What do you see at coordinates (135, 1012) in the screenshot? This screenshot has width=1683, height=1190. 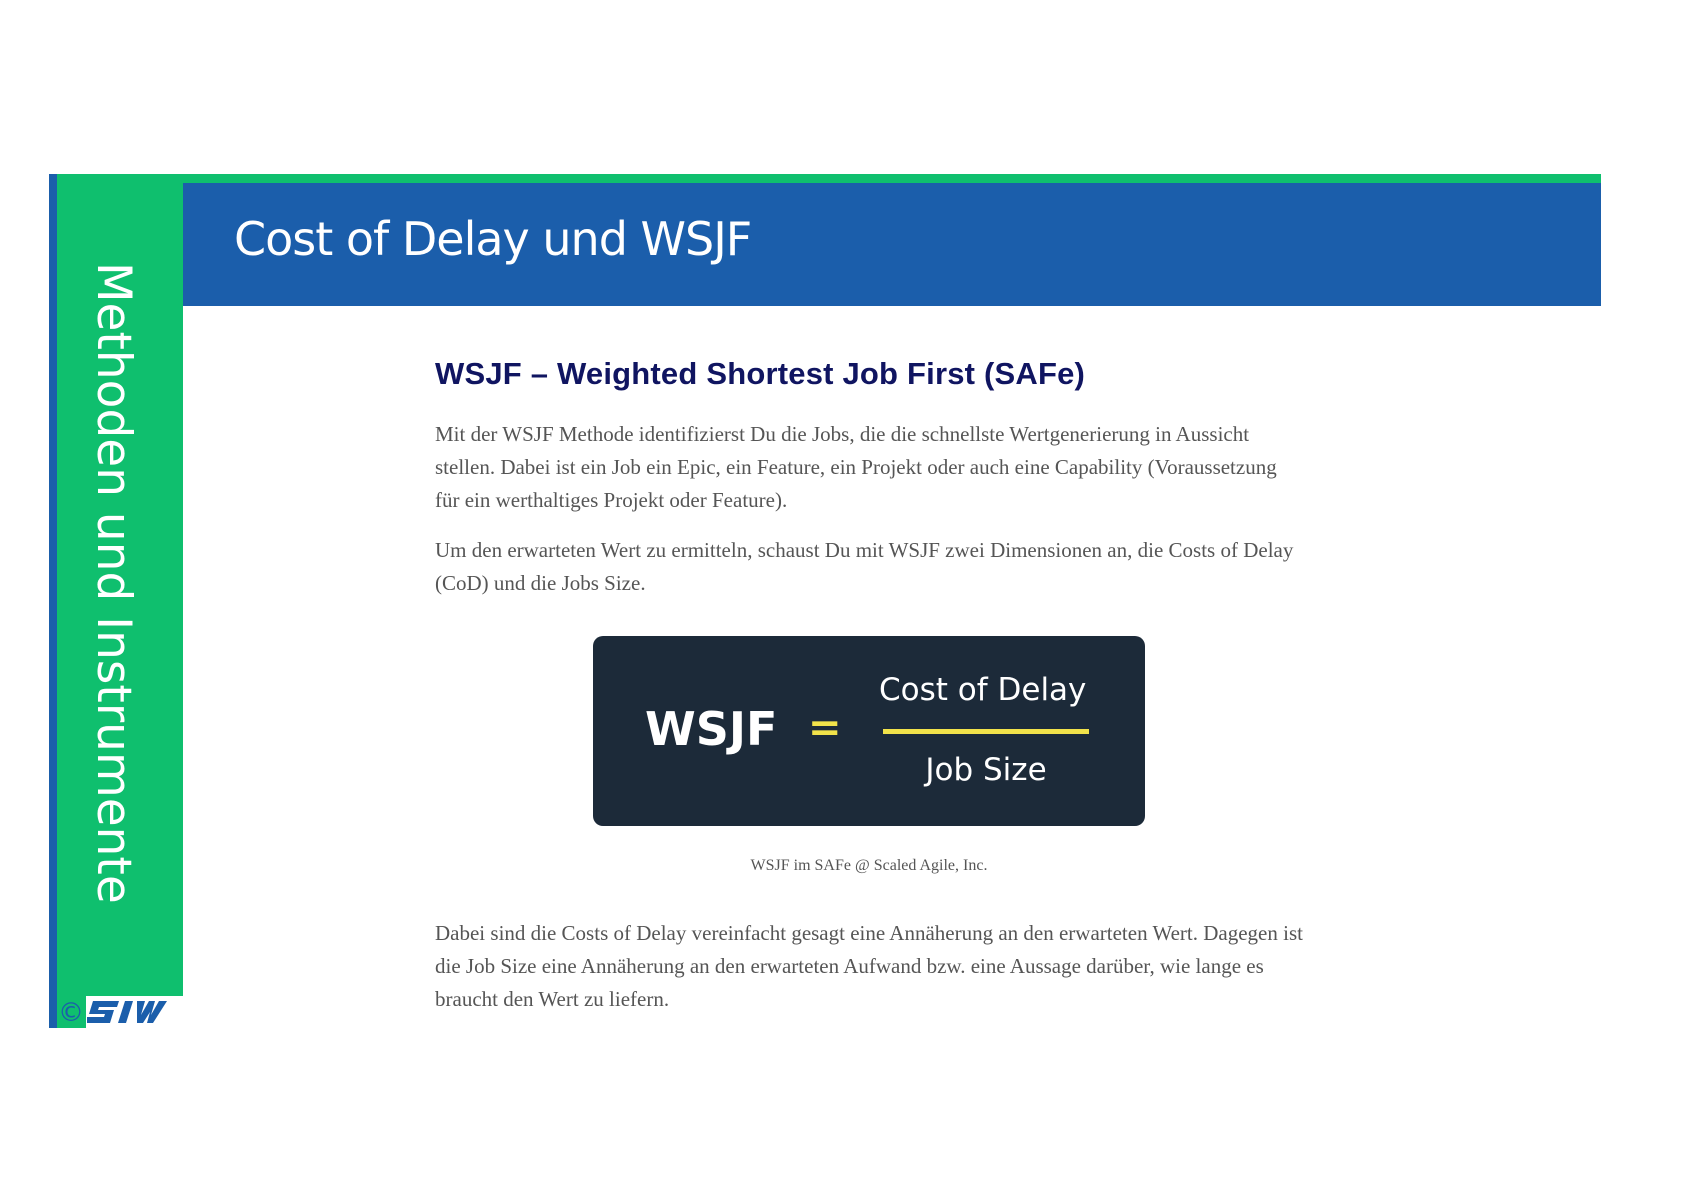 I see `siw-logo-icon` at bounding box center [135, 1012].